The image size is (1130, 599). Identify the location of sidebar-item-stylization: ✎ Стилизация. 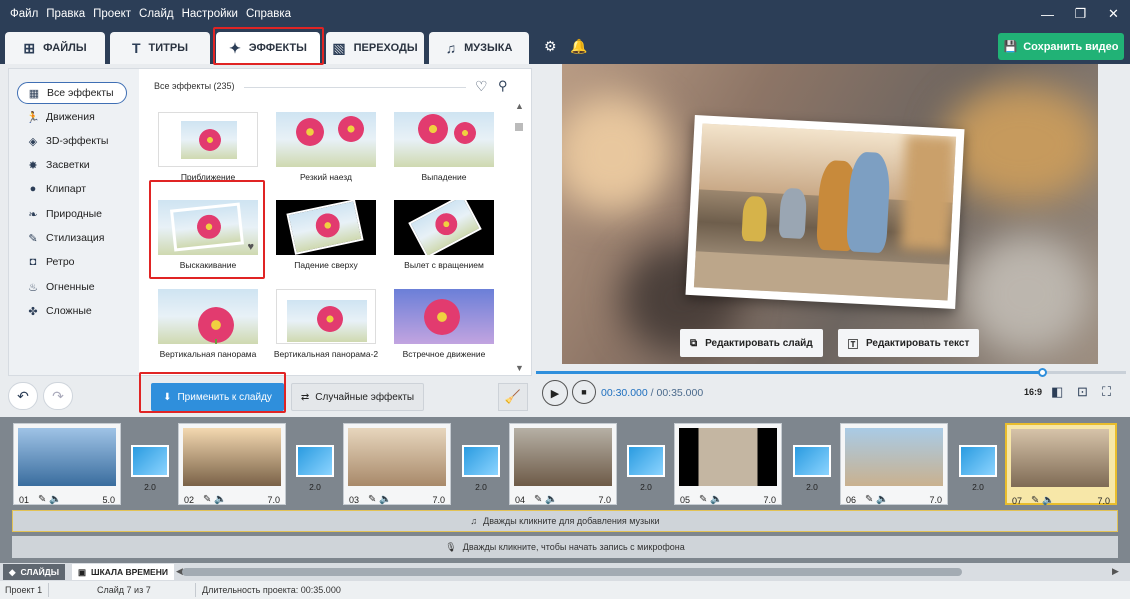
(72, 238).